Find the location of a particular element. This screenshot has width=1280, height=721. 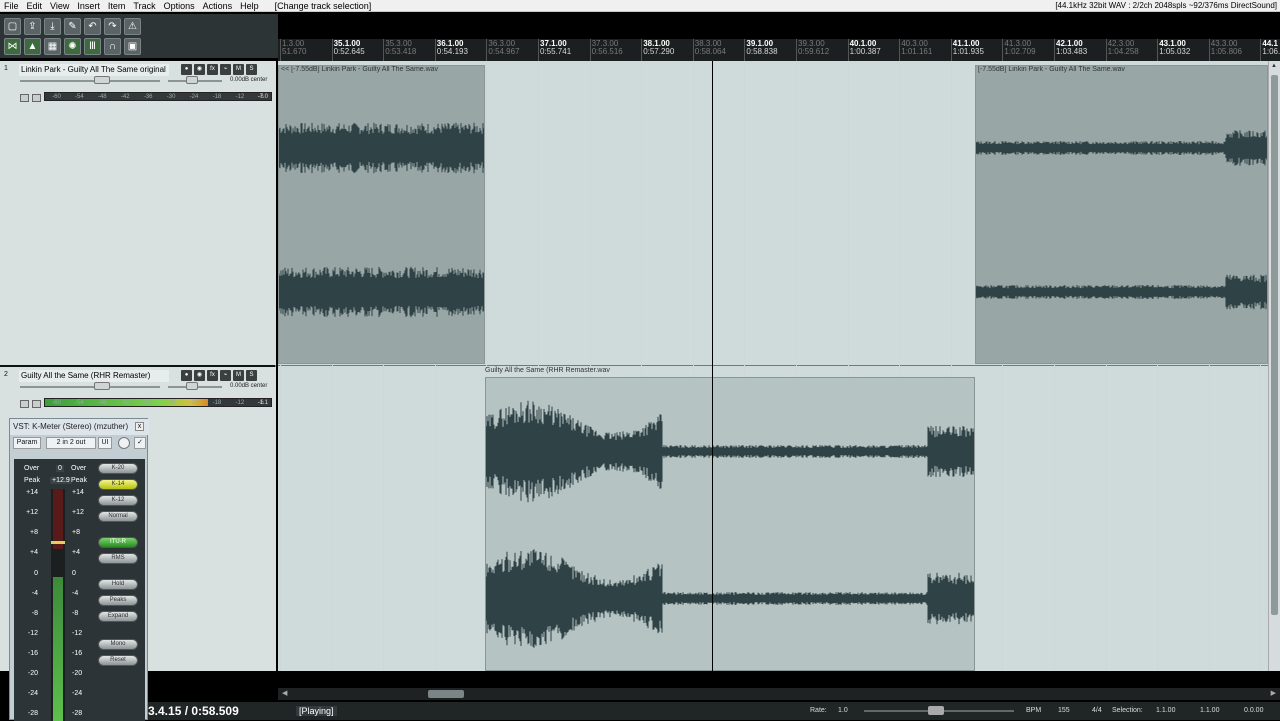

kmeter-peaks-button: Peaks is located at coordinates (118, 600).